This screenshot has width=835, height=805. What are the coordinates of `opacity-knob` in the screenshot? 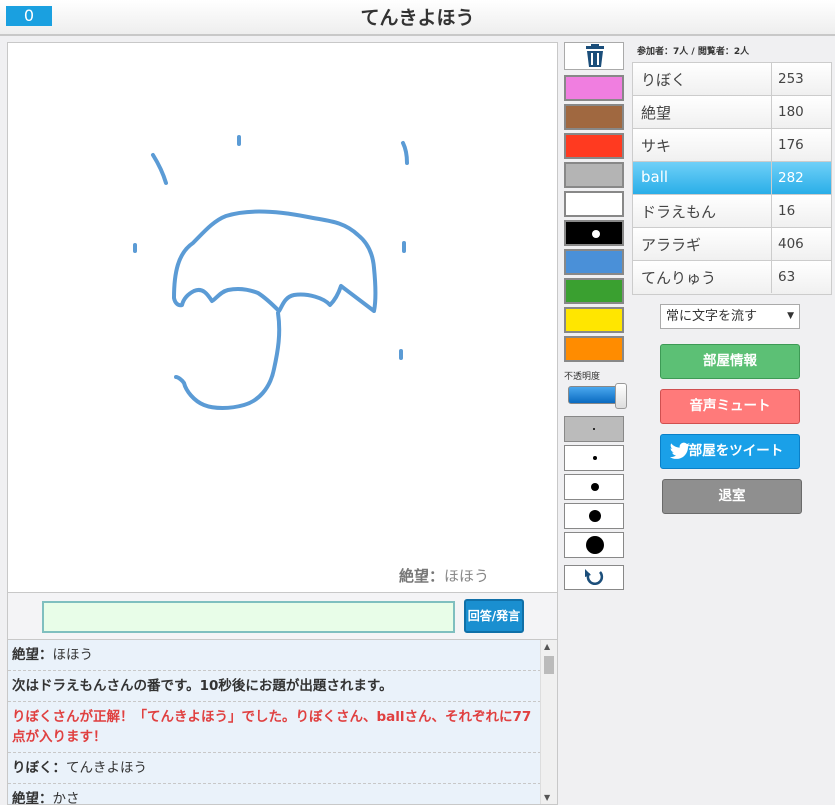 It's located at (621, 396).